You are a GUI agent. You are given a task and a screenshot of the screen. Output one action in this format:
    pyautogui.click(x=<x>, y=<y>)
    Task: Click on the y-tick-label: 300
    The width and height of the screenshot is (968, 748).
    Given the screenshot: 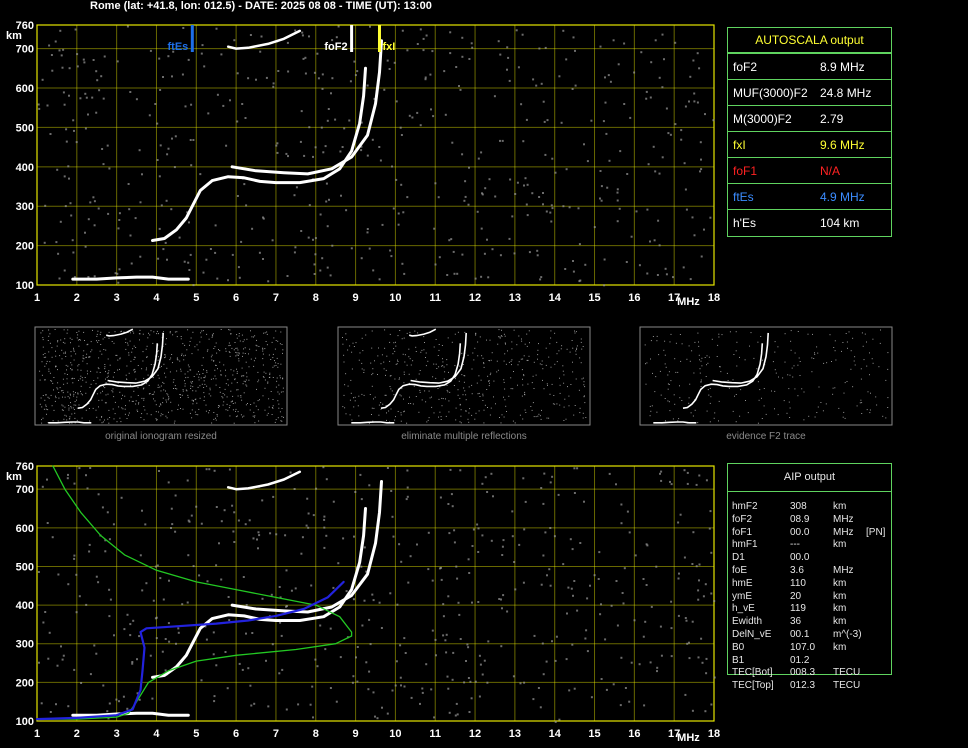 What is the action you would take?
    pyautogui.click(x=25, y=207)
    